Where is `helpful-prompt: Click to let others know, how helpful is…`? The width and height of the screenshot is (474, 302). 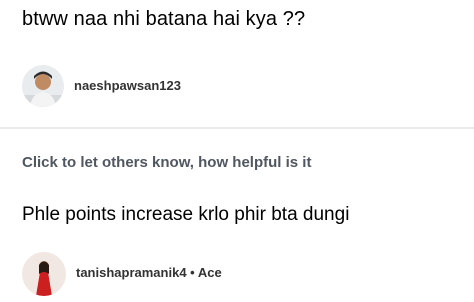
helpful-prompt: Click to let others know, how helpful is… is located at coordinates (166, 162).